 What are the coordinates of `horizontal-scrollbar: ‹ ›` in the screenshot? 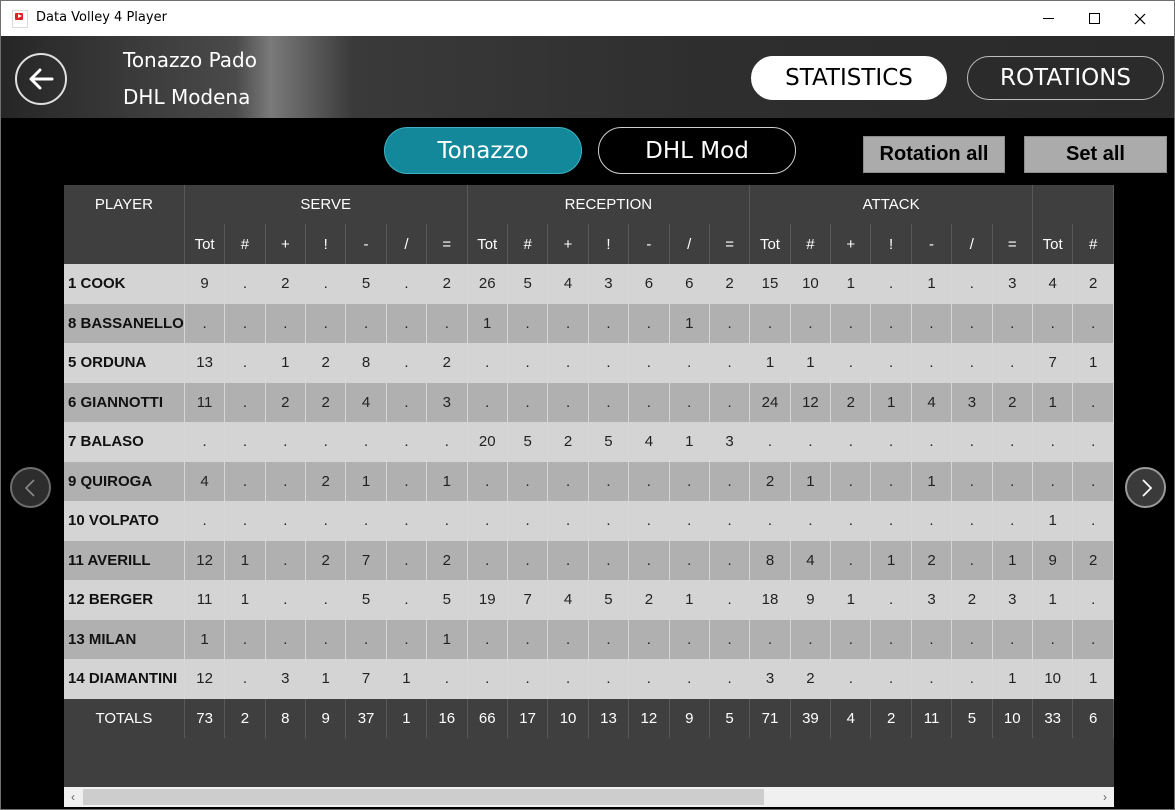 It's located at (589, 797).